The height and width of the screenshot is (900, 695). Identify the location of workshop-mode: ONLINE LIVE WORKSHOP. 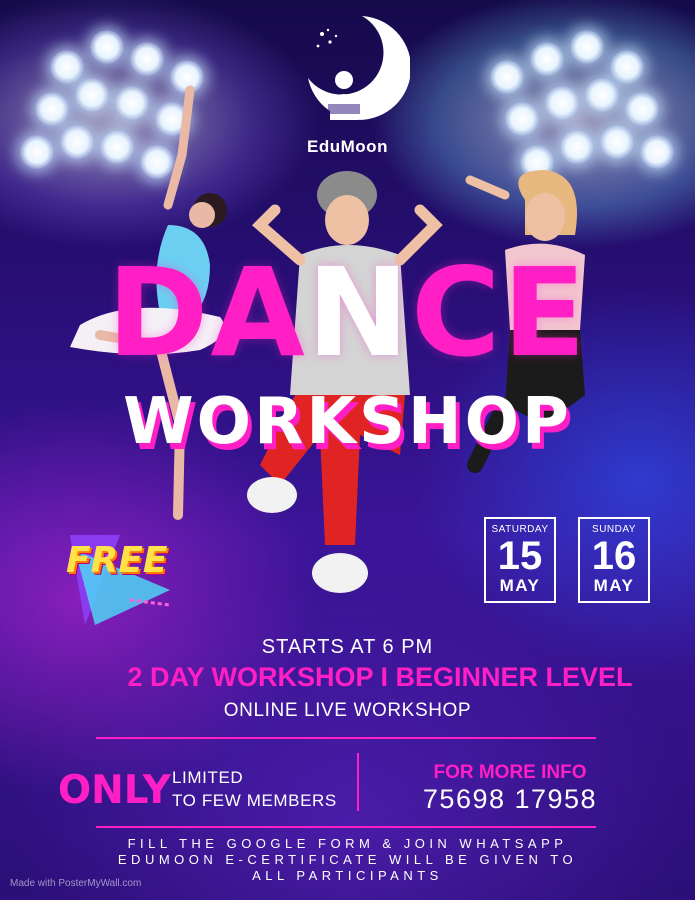
(347, 710).